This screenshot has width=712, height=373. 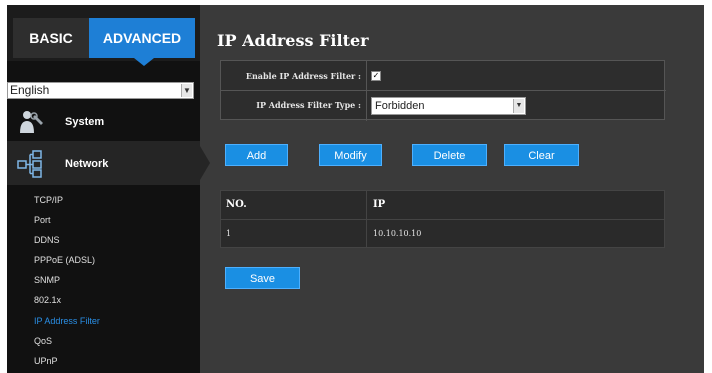 I want to click on add-button: Add, so click(x=256, y=155).